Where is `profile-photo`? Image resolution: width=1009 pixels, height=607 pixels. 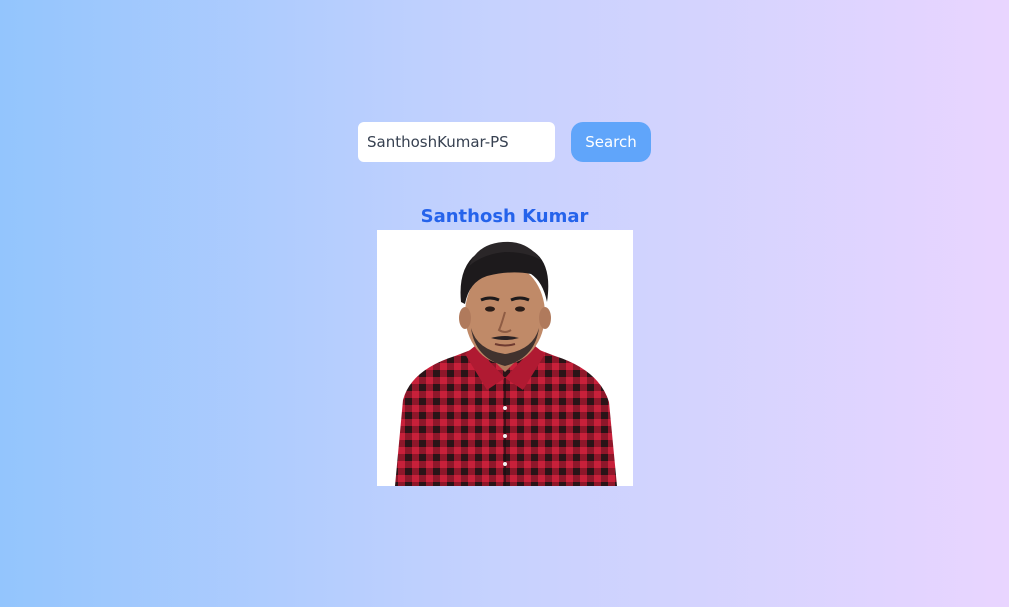 profile-photo is located at coordinates (504, 358).